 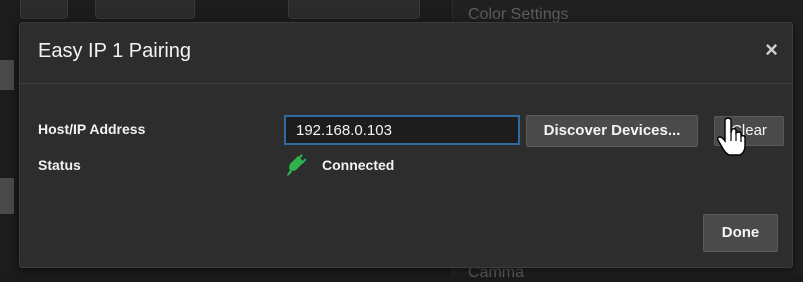 I want to click on done-button: Done, so click(x=740, y=233).